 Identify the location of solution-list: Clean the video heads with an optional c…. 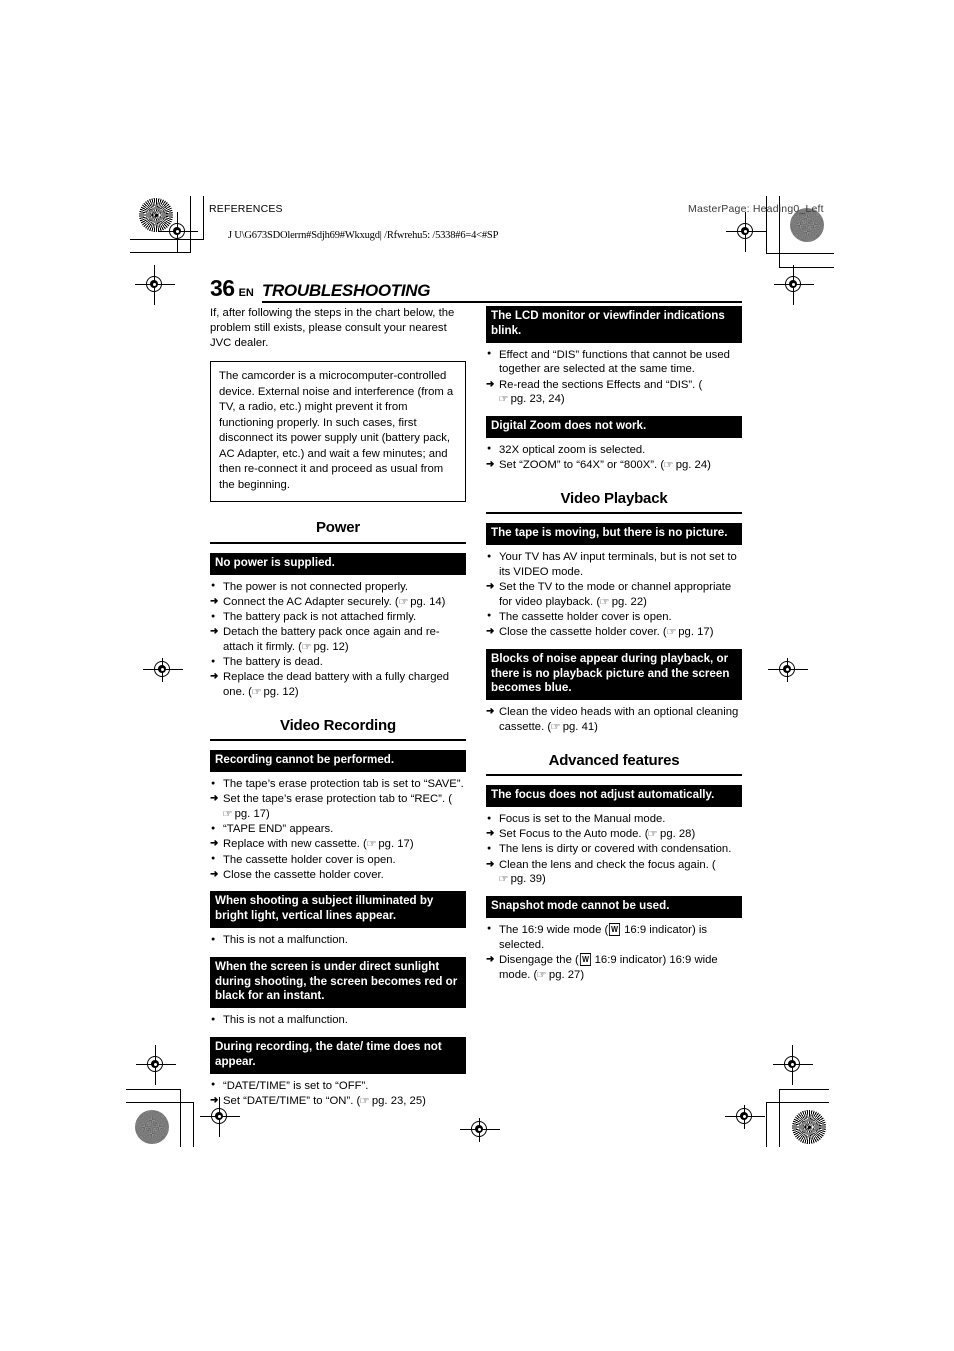
(614, 719).